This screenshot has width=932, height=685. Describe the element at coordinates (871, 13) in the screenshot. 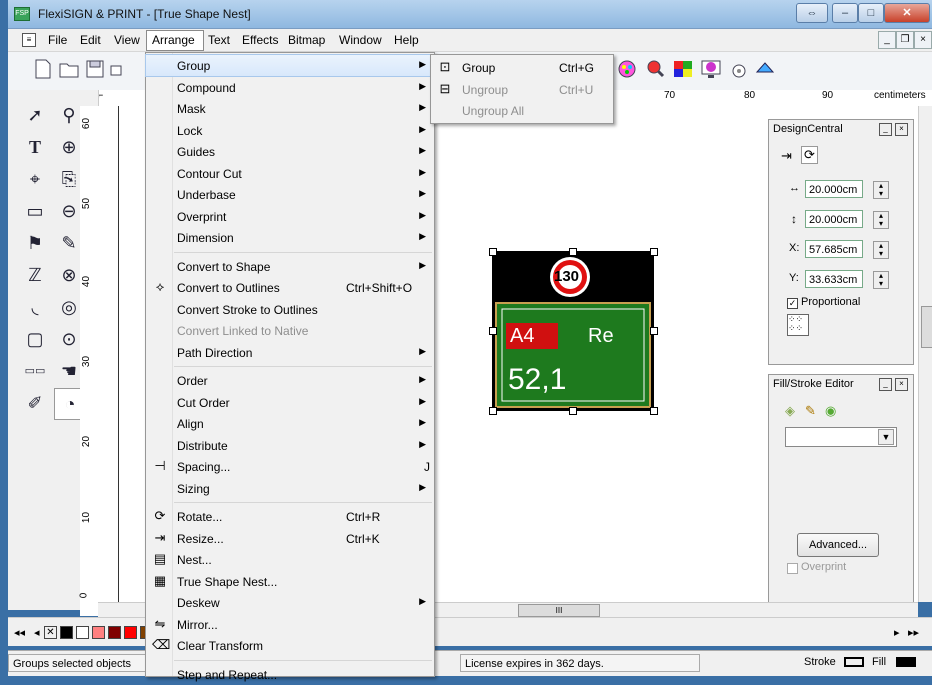

I see `maximize-button: □` at that location.